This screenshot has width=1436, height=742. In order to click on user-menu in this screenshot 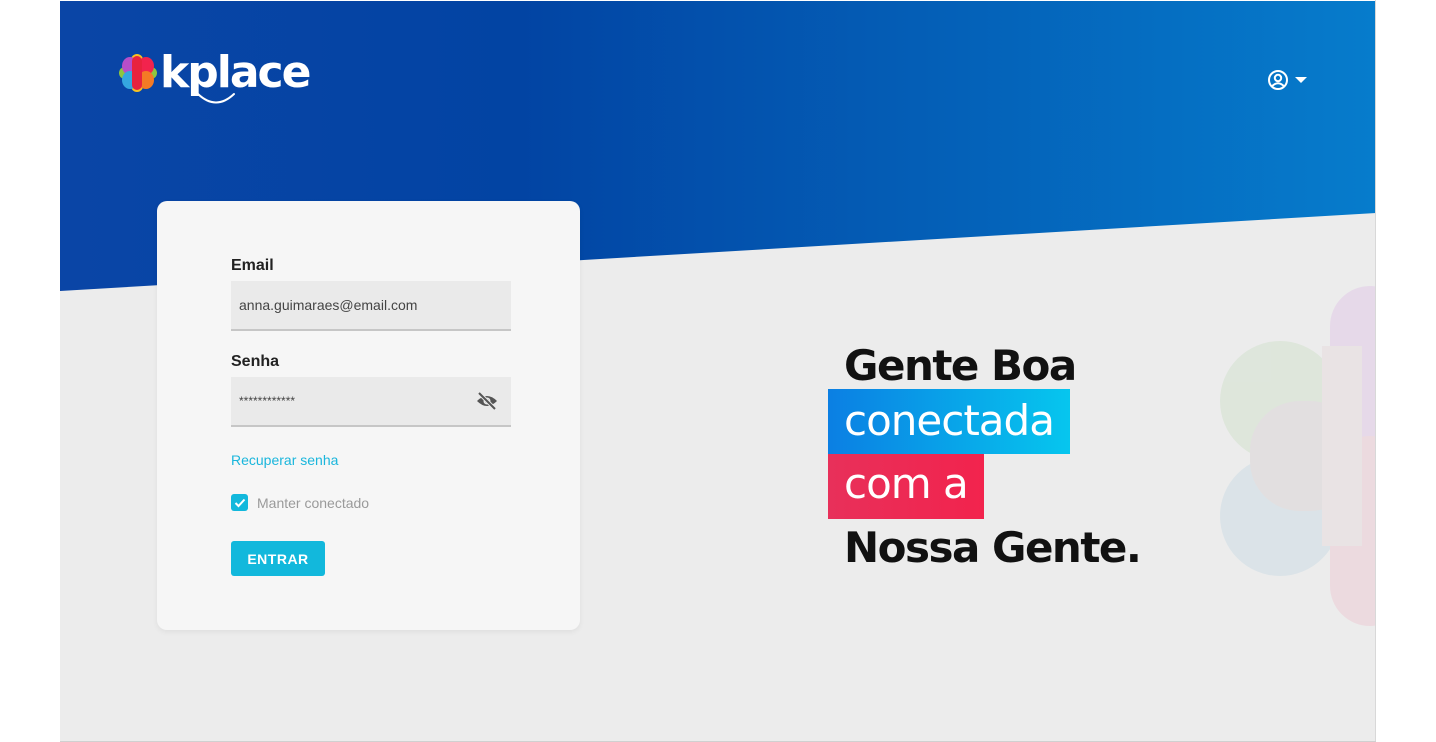, I will do `click(1287, 80)`.